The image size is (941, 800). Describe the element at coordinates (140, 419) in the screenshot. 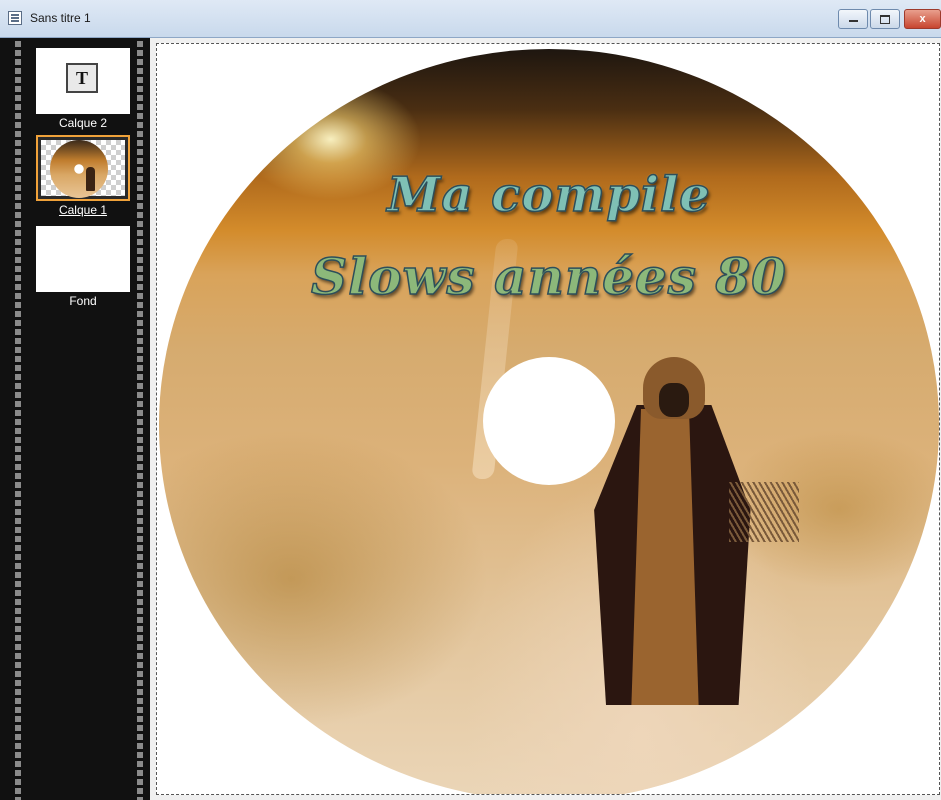

I see `film-strip-right` at that location.